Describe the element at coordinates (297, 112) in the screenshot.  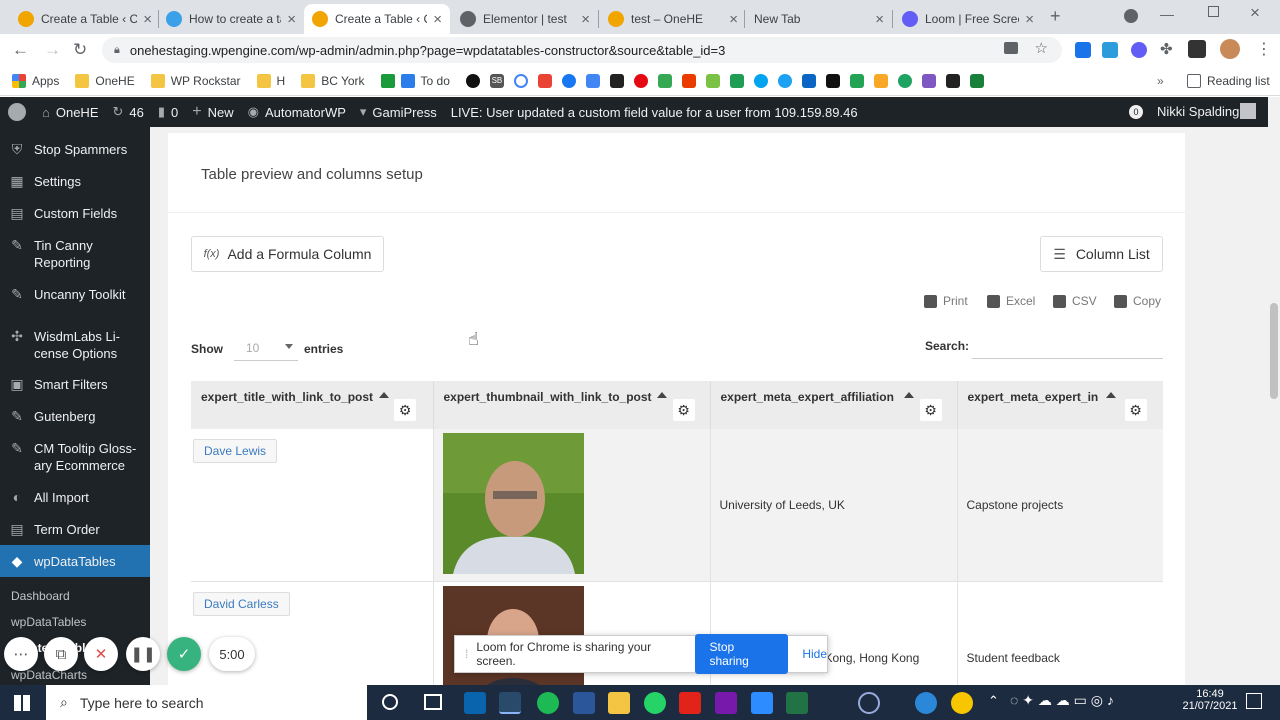
I see `automator-link: ◉ AutomatorWP` at that location.